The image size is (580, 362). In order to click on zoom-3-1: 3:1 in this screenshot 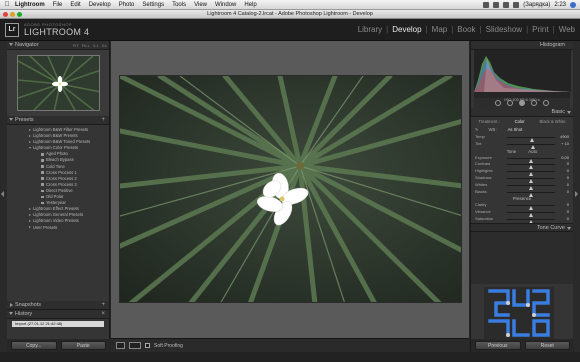, I will do `click(104, 45)`.